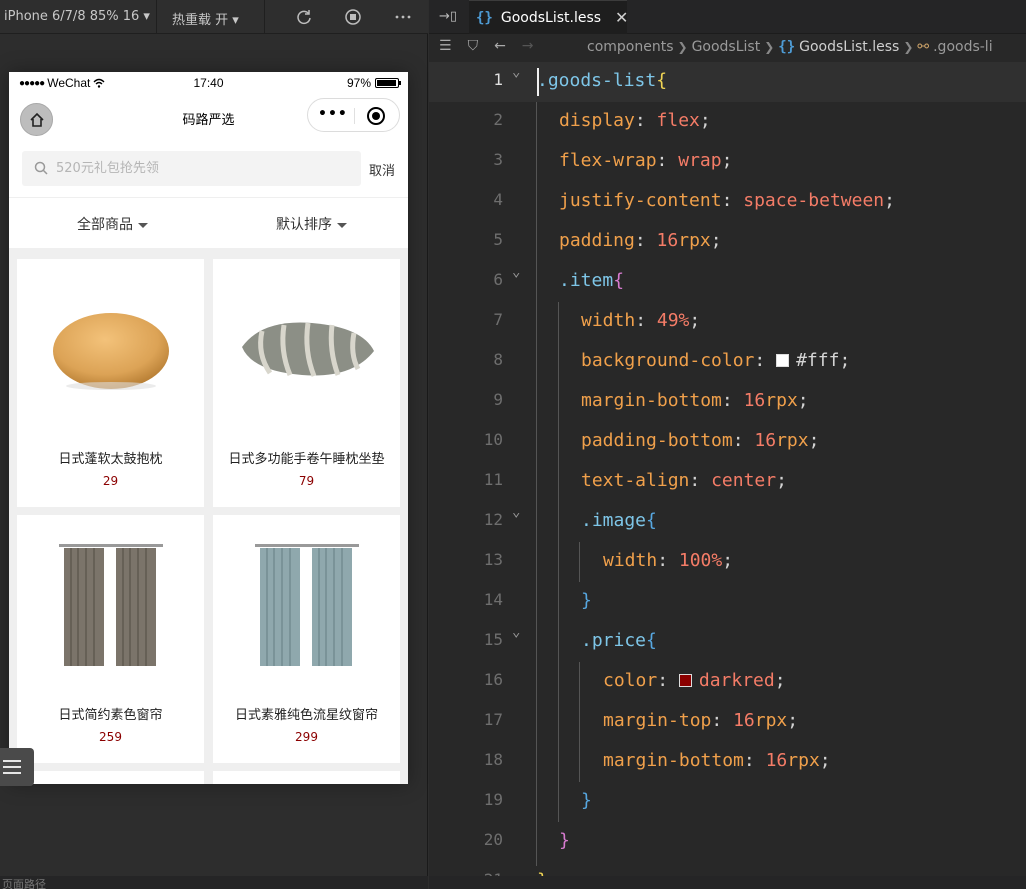 The height and width of the screenshot is (889, 1026). I want to click on search-box, so click(191, 168).